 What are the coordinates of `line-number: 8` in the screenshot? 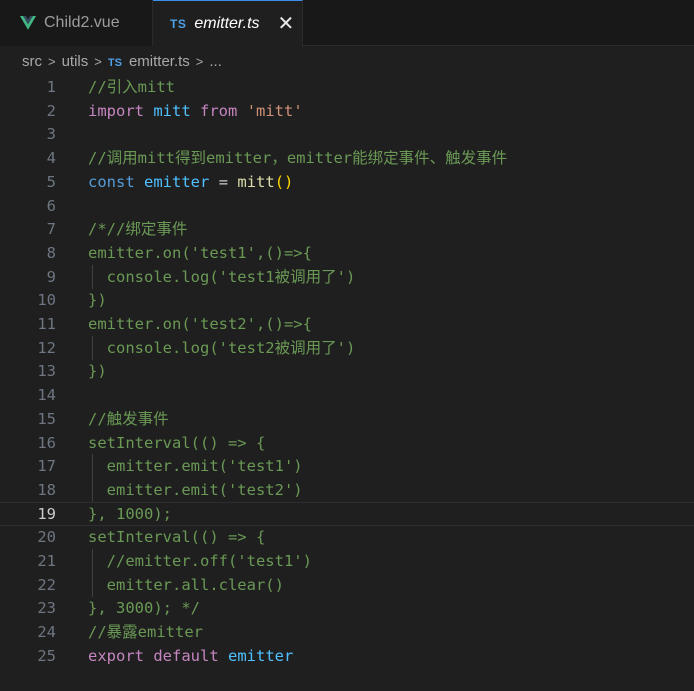 It's located at (51, 252).